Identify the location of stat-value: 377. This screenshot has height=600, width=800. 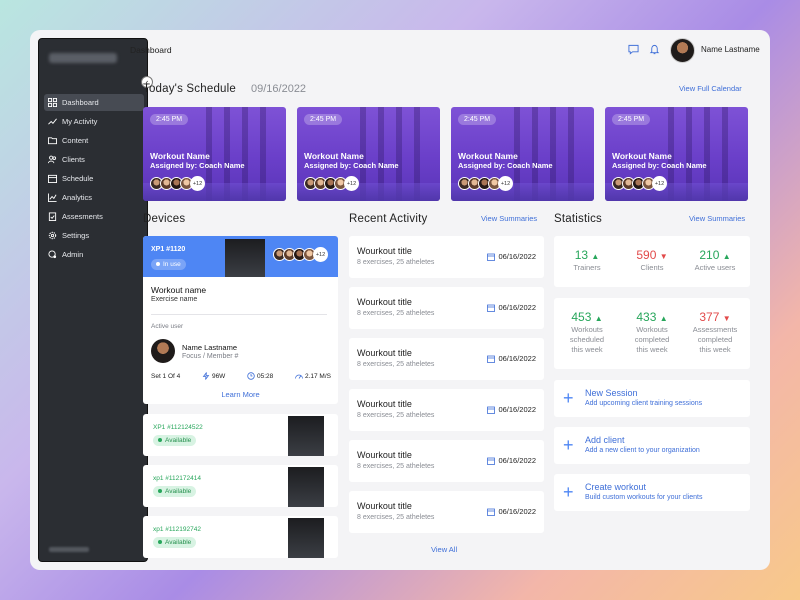
(709, 317).